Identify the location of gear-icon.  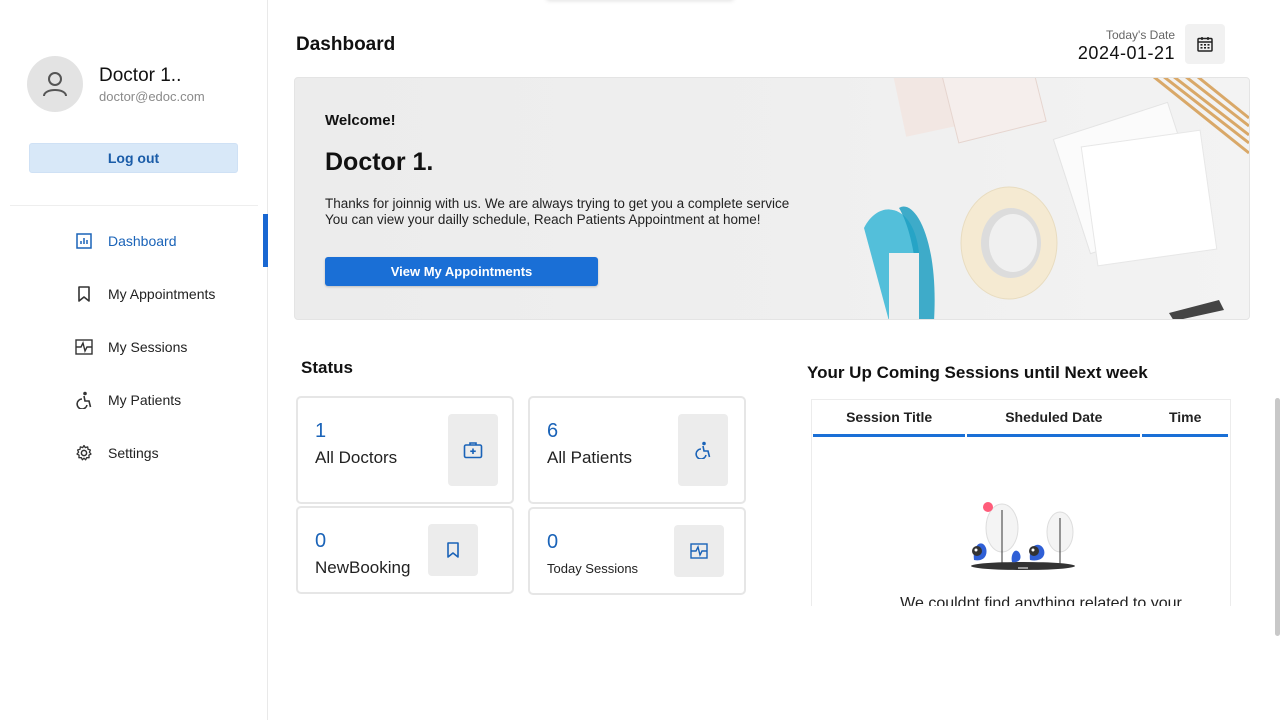
(84, 453).